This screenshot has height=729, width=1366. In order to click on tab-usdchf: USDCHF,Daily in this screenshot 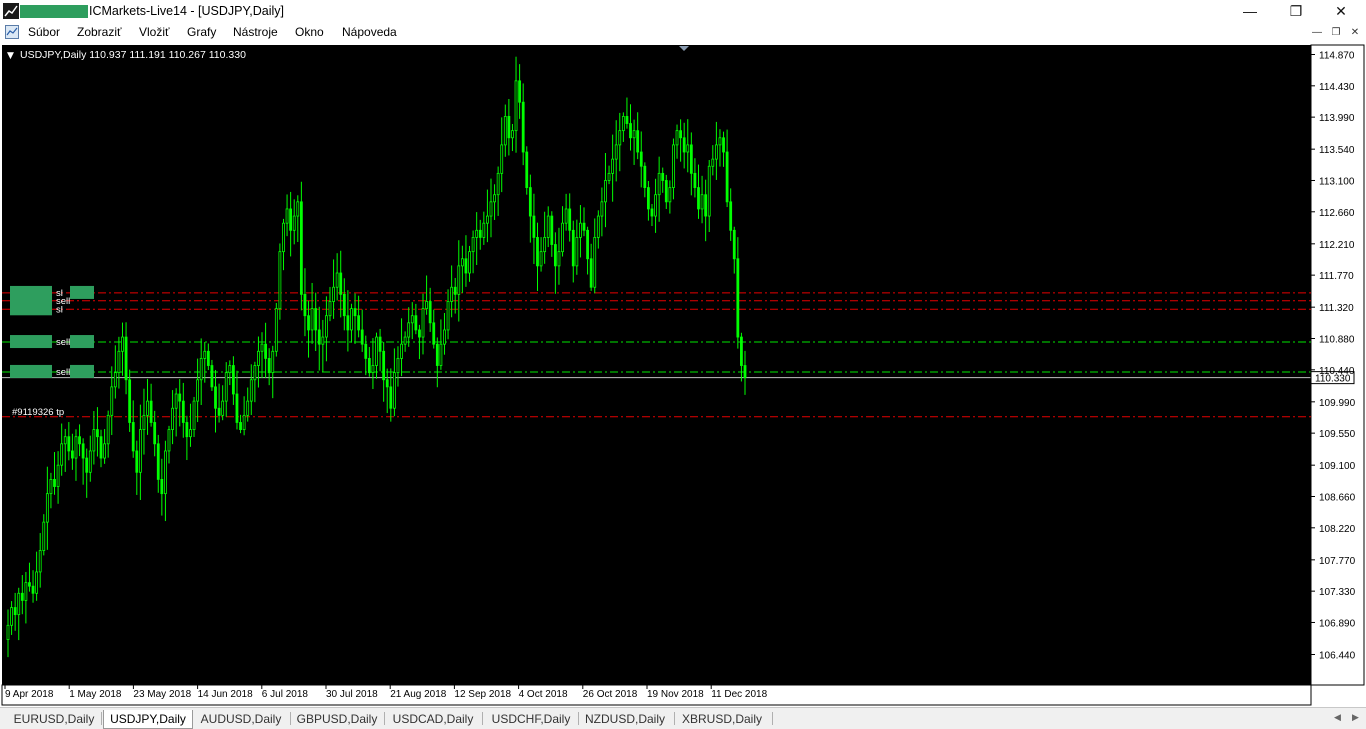, I will do `click(531, 719)`.